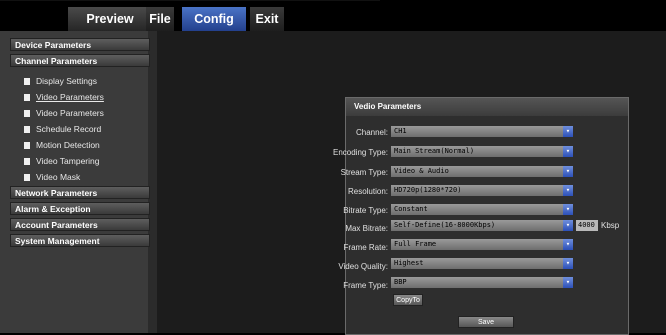  I want to click on tab-config: Config, so click(214, 19).